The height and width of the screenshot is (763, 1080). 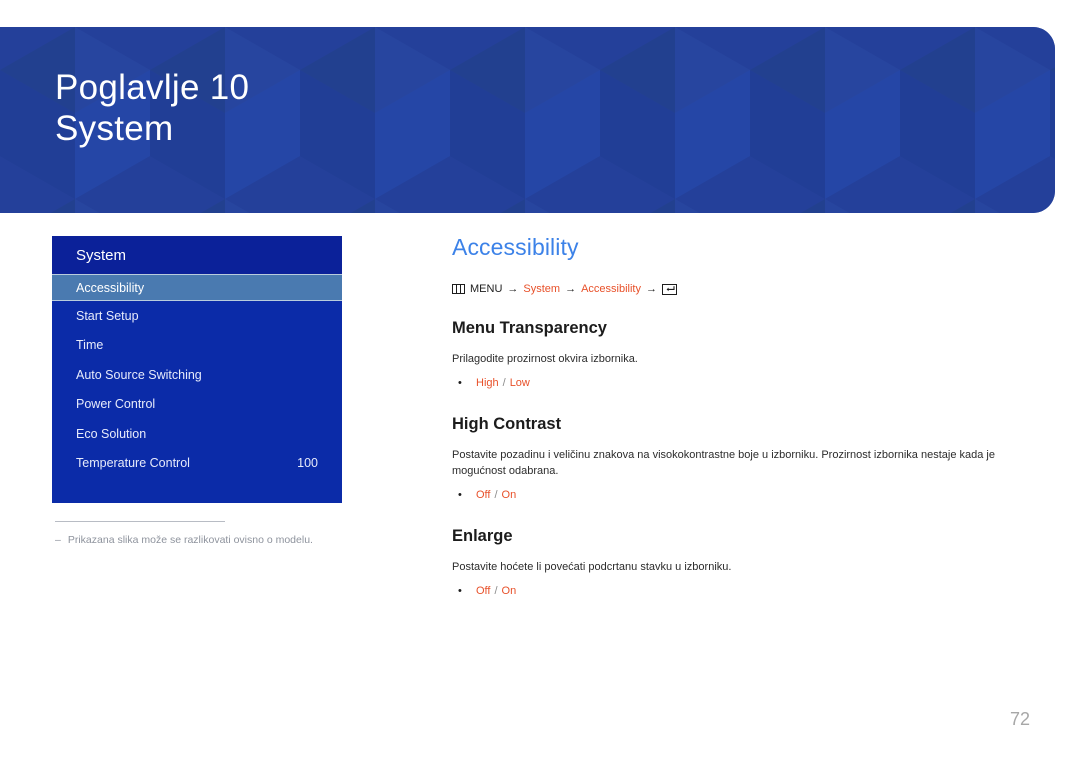 I want to click on osd-item-eco-solution: Eco Solution, so click(x=197, y=434).